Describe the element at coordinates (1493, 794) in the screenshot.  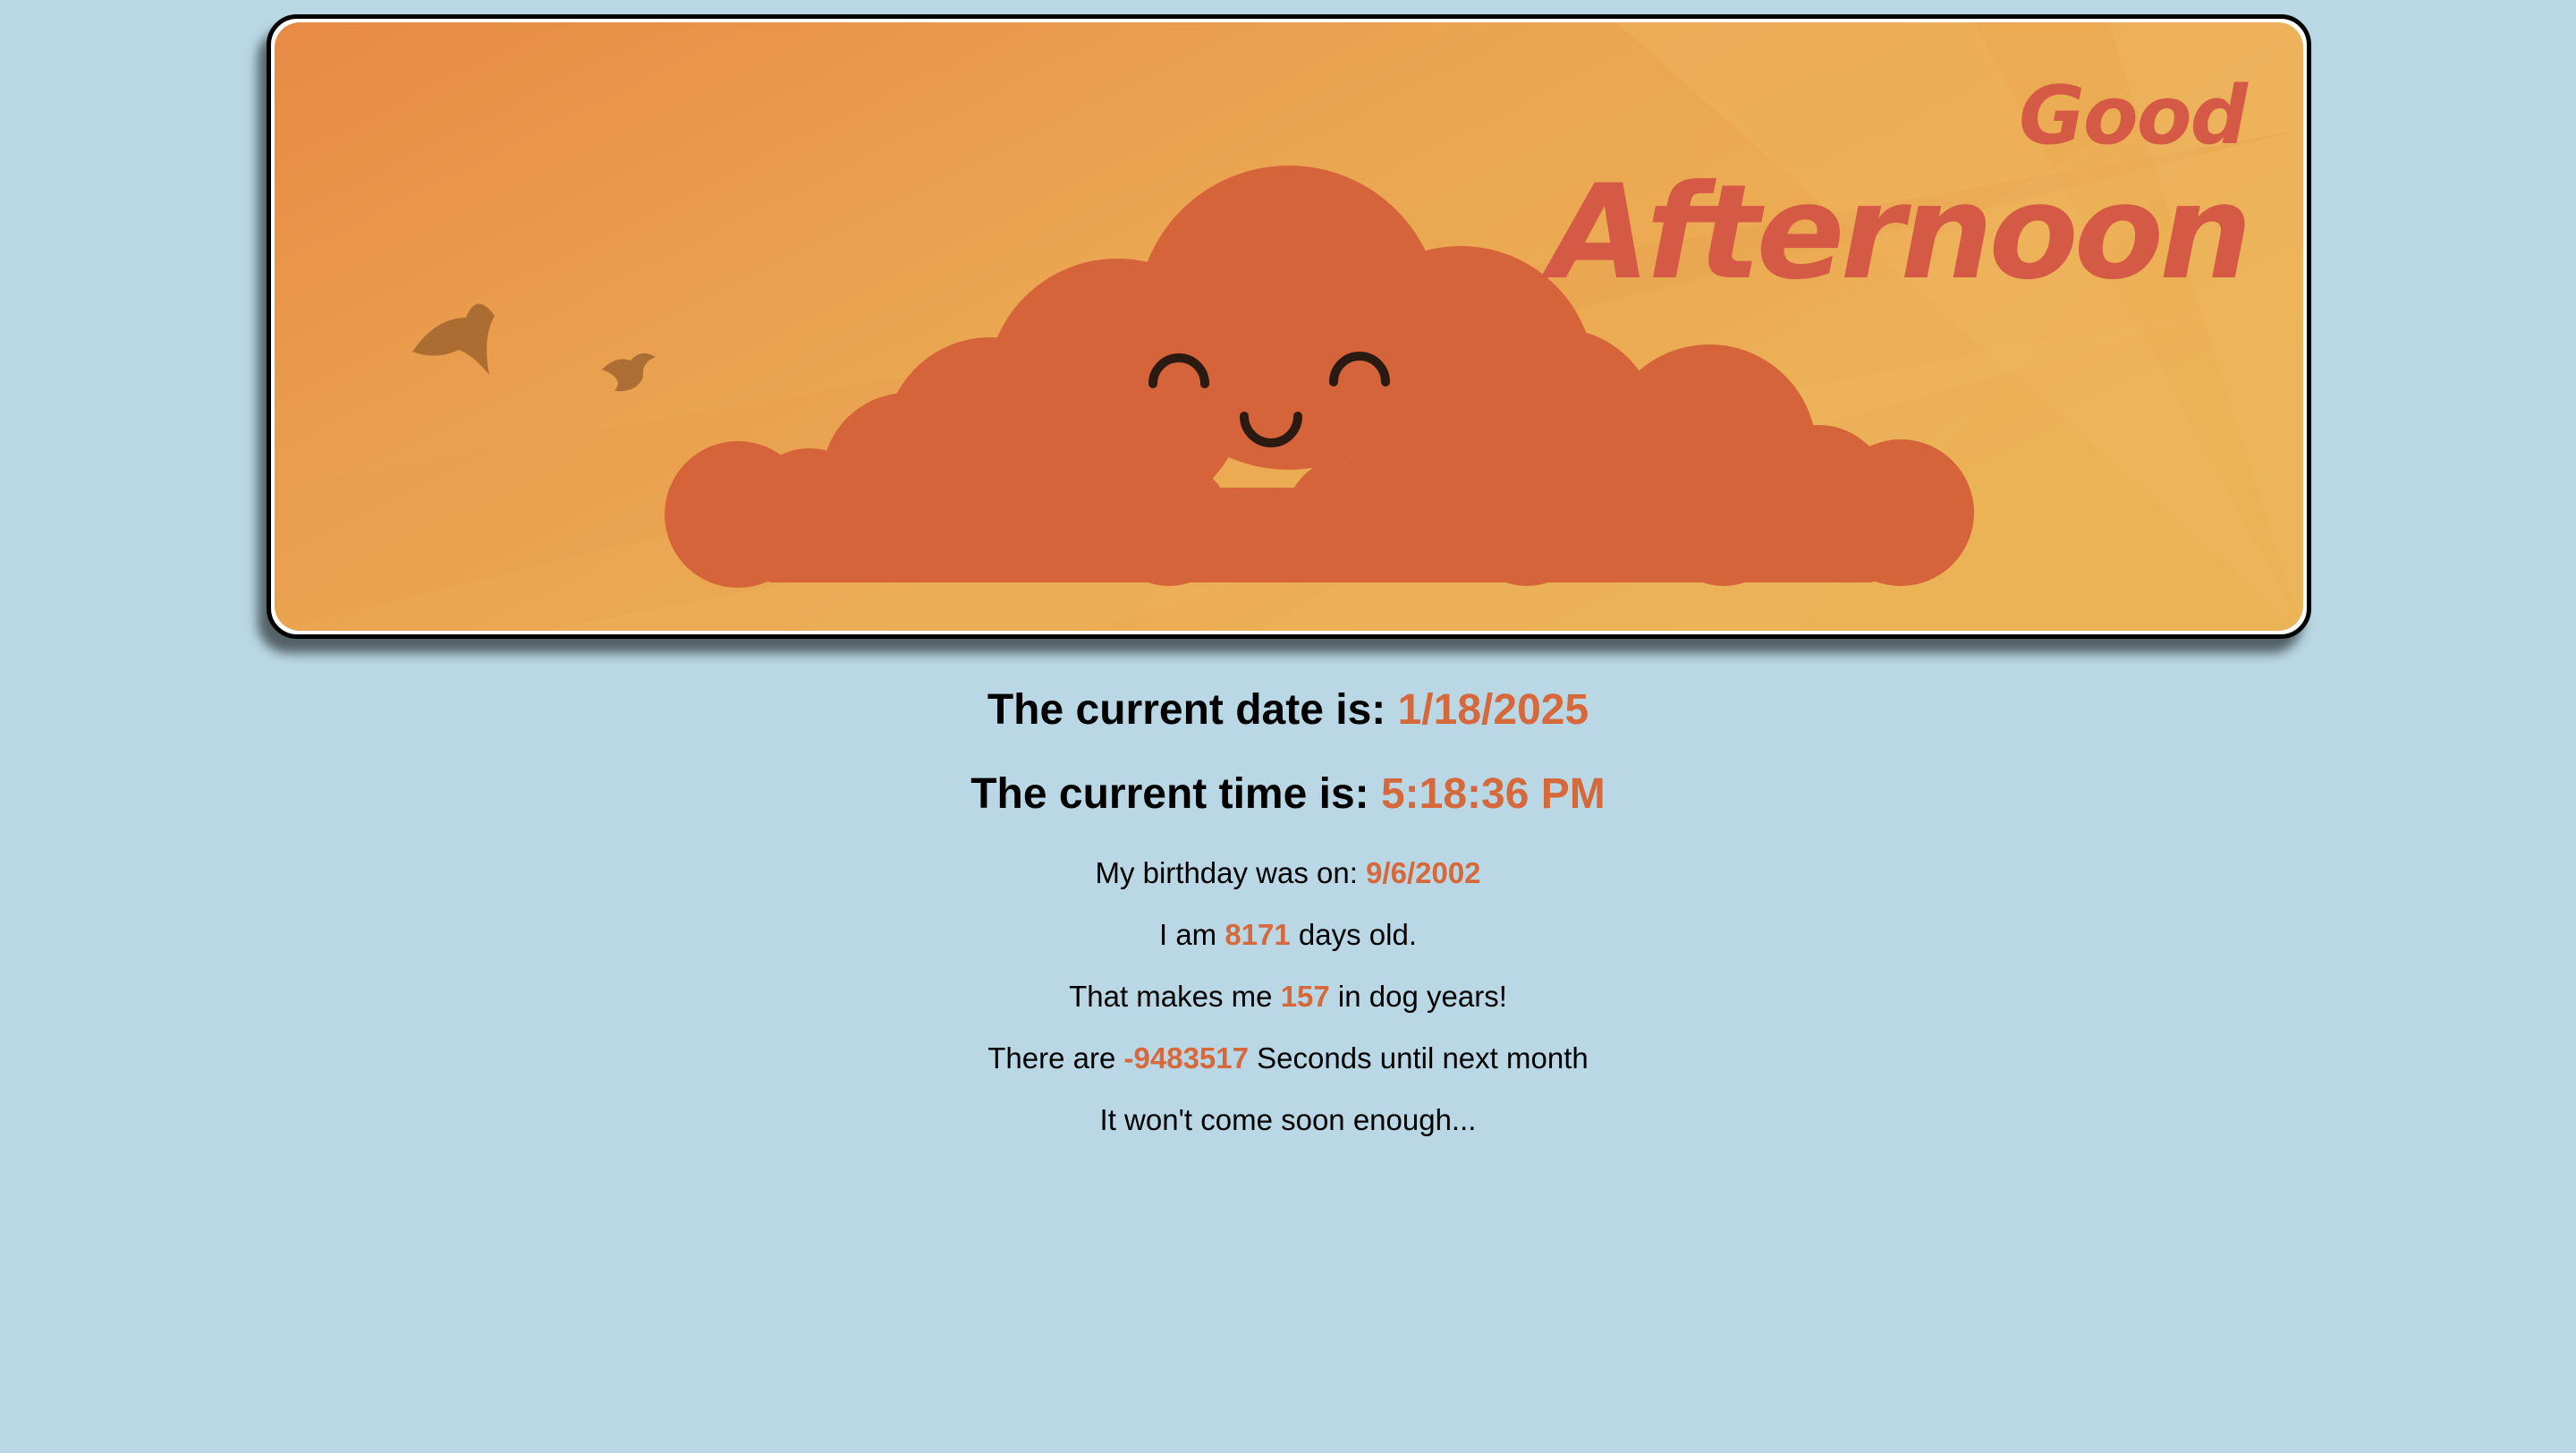
I see `current-time-value: 5:18:36 PM` at that location.